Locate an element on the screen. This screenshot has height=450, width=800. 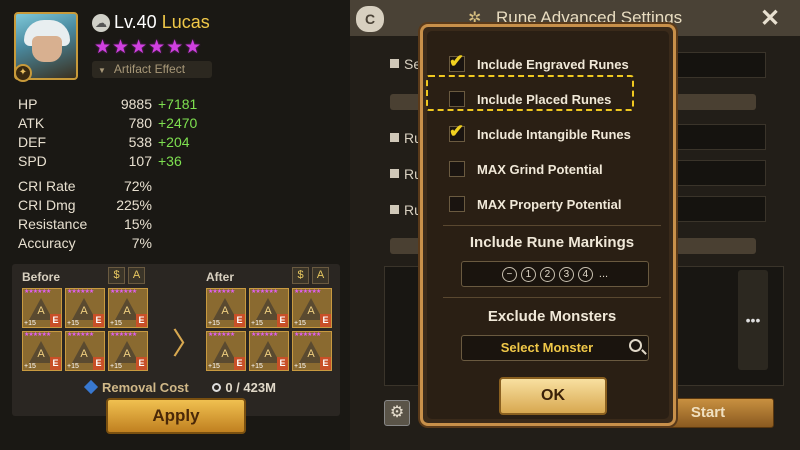
stat-value: 15% is located at coordinates (137, 224).